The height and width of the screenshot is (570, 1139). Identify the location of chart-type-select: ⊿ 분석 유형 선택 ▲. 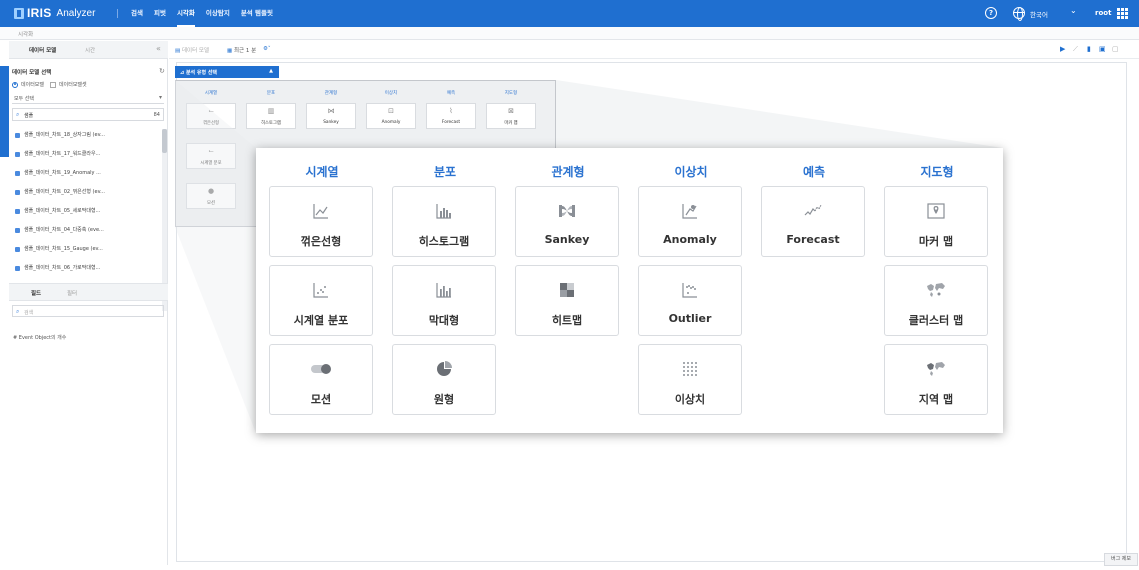
(227, 72).